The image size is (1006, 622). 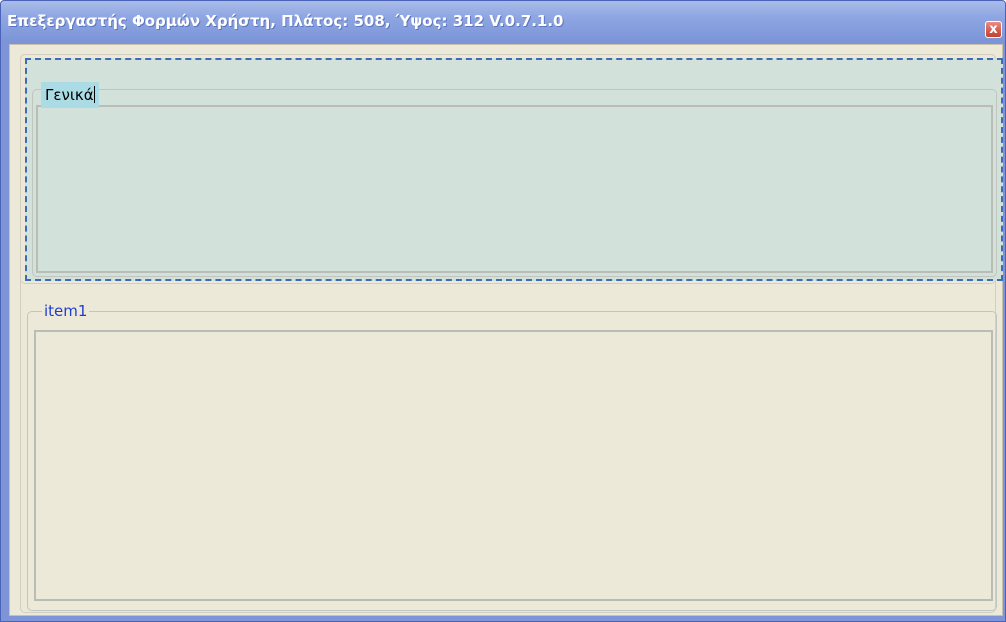 What do you see at coordinates (66, 311) in the screenshot?
I see `group-item1-label: item1` at bounding box center [66, 311].